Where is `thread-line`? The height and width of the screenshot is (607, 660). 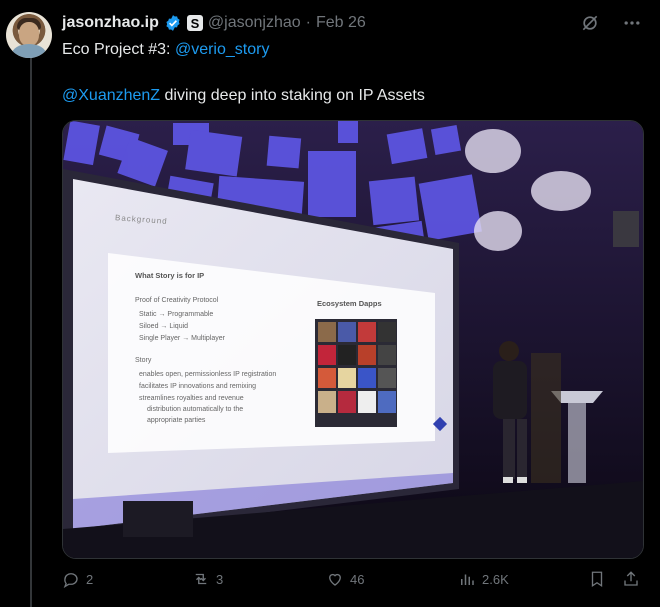
thread-line is located at coordinates (31, 331).